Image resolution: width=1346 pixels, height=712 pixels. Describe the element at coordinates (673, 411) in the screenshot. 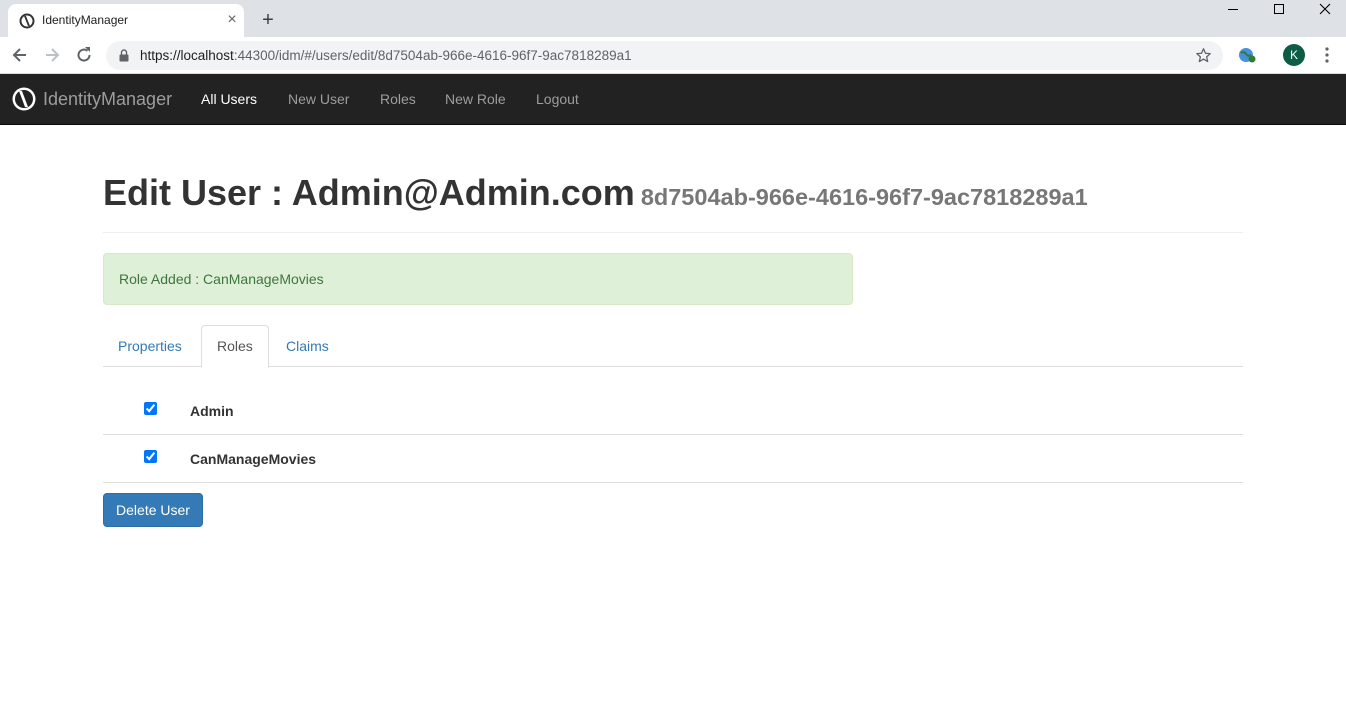

I see `role-row: Admin` at that location.